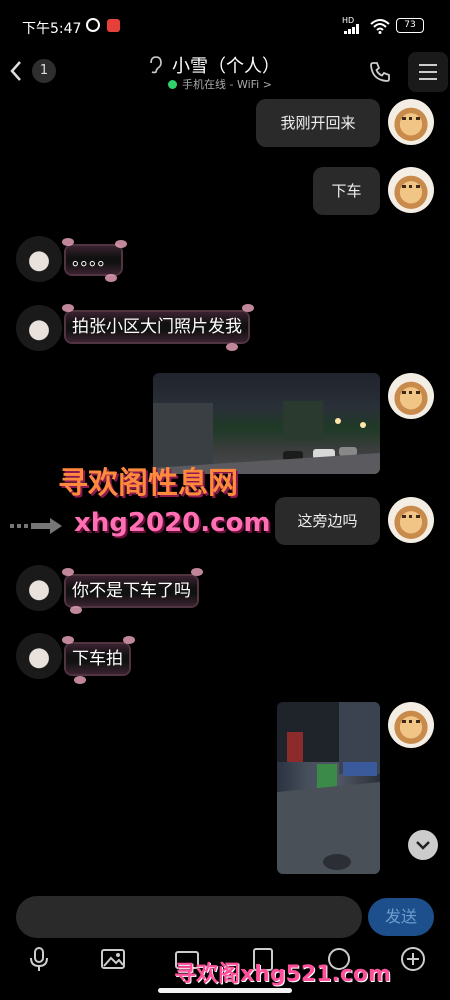 The height and width of the screenshot is (1000, 450). I want to click on phone-call-button, so click(380, 72).